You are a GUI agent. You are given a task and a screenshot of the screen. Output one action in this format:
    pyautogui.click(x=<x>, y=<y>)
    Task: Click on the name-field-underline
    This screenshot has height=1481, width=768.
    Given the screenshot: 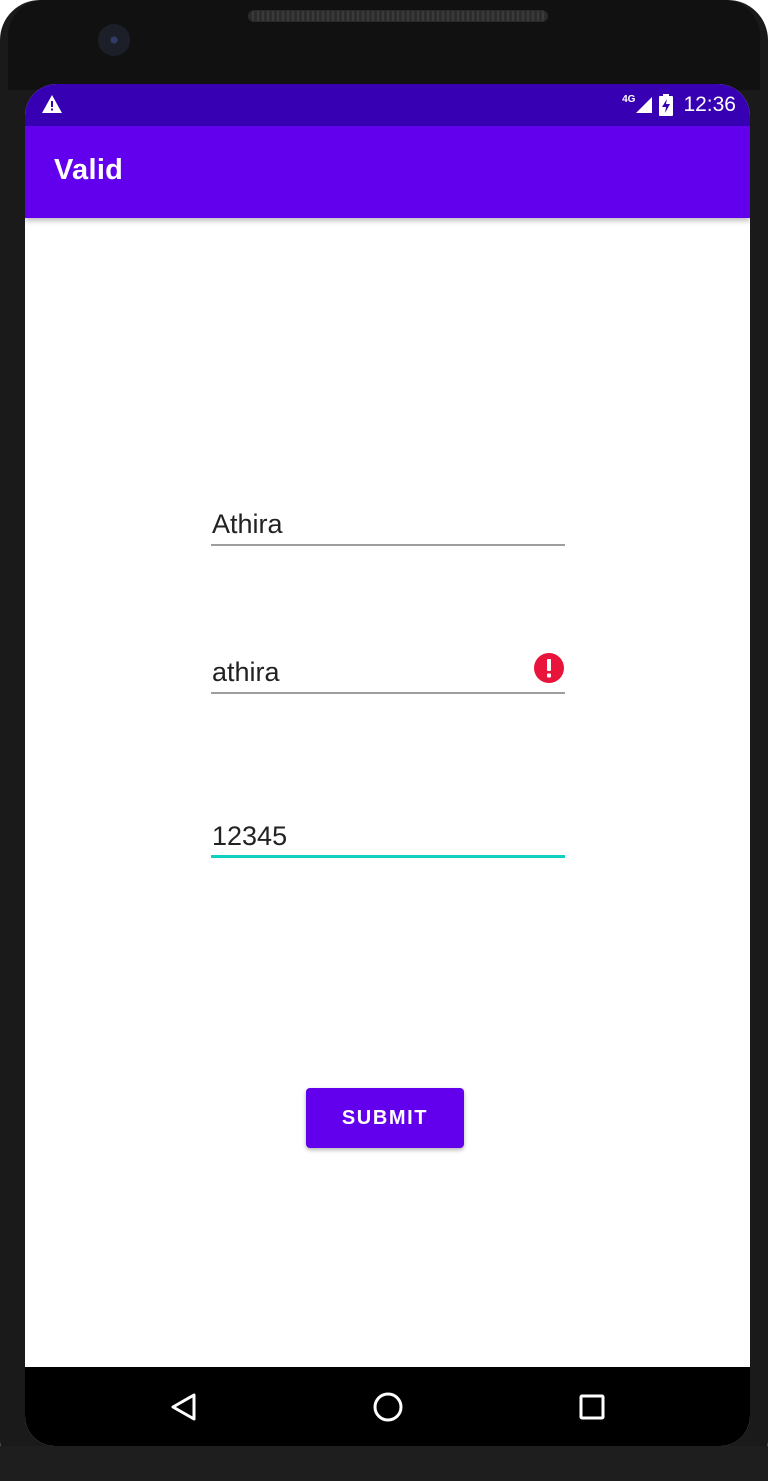 What is the action you would take?
    pyautogui.click(x=388, y=545)
    